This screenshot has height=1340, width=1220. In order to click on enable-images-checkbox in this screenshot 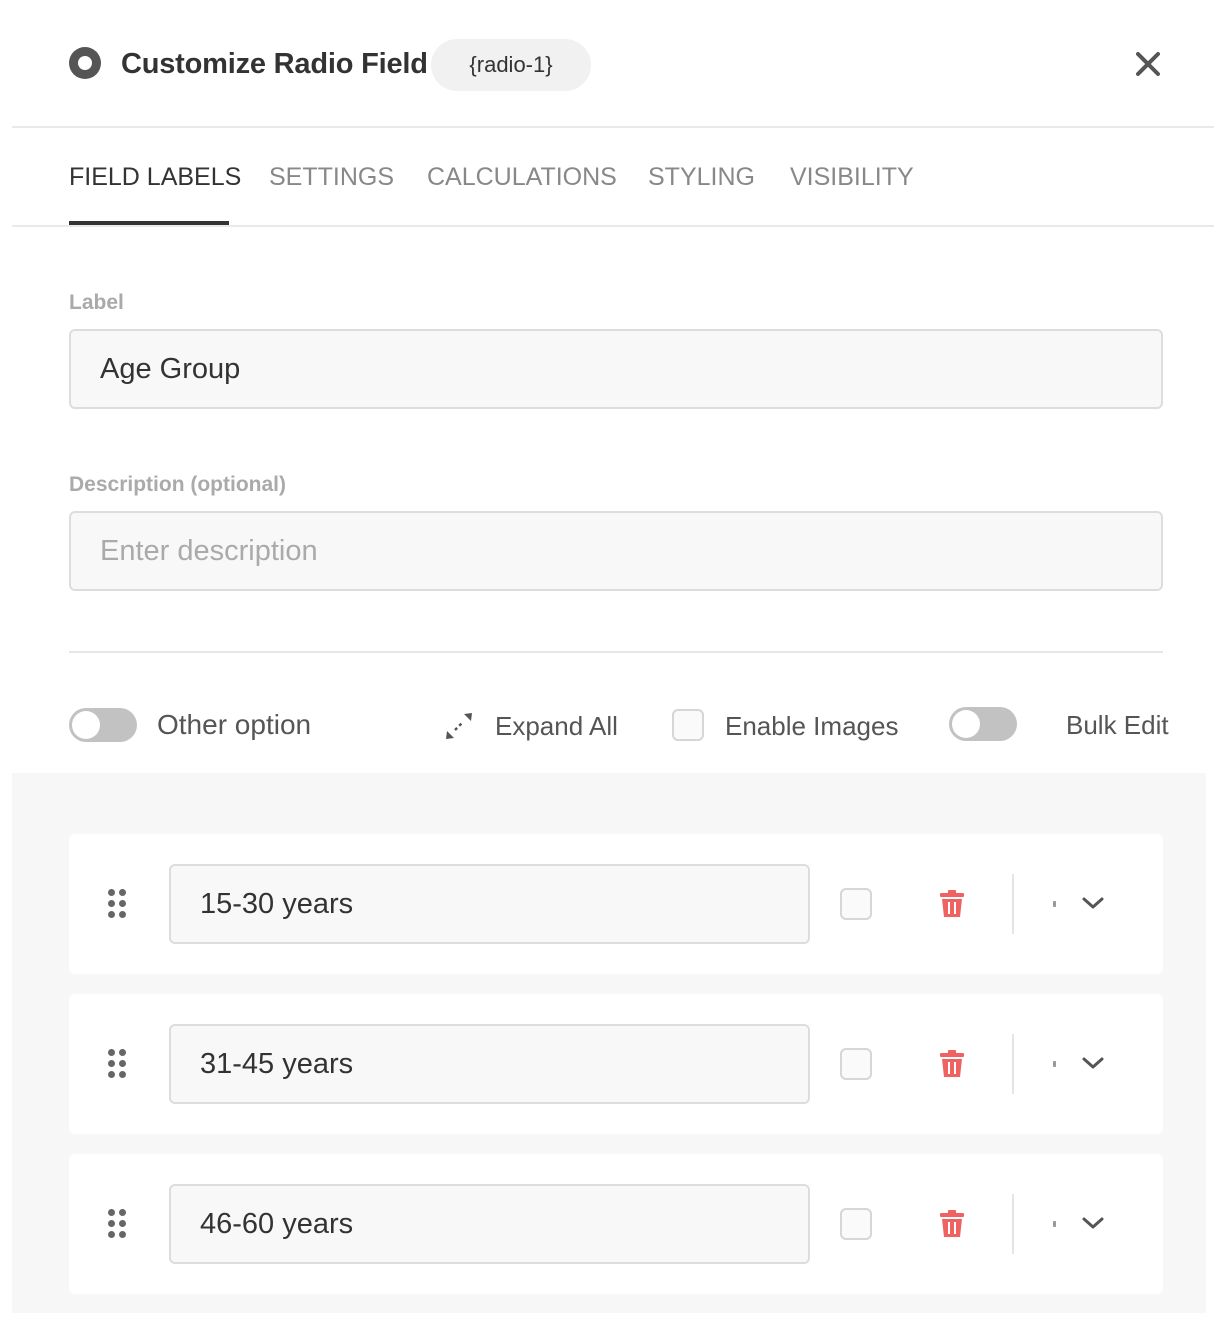, I will do `click(688, 725)`.